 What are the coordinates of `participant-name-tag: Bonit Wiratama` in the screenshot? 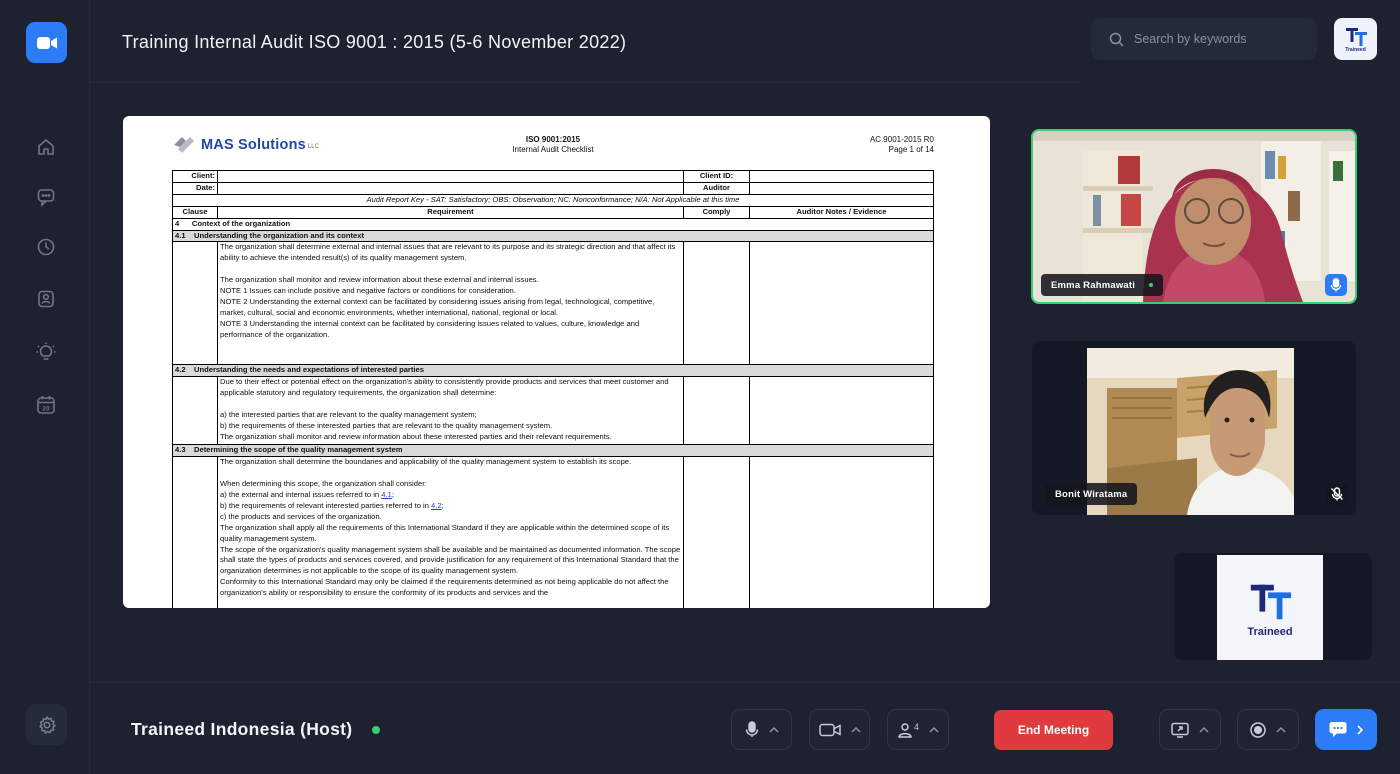 It's located at (1091, 494).